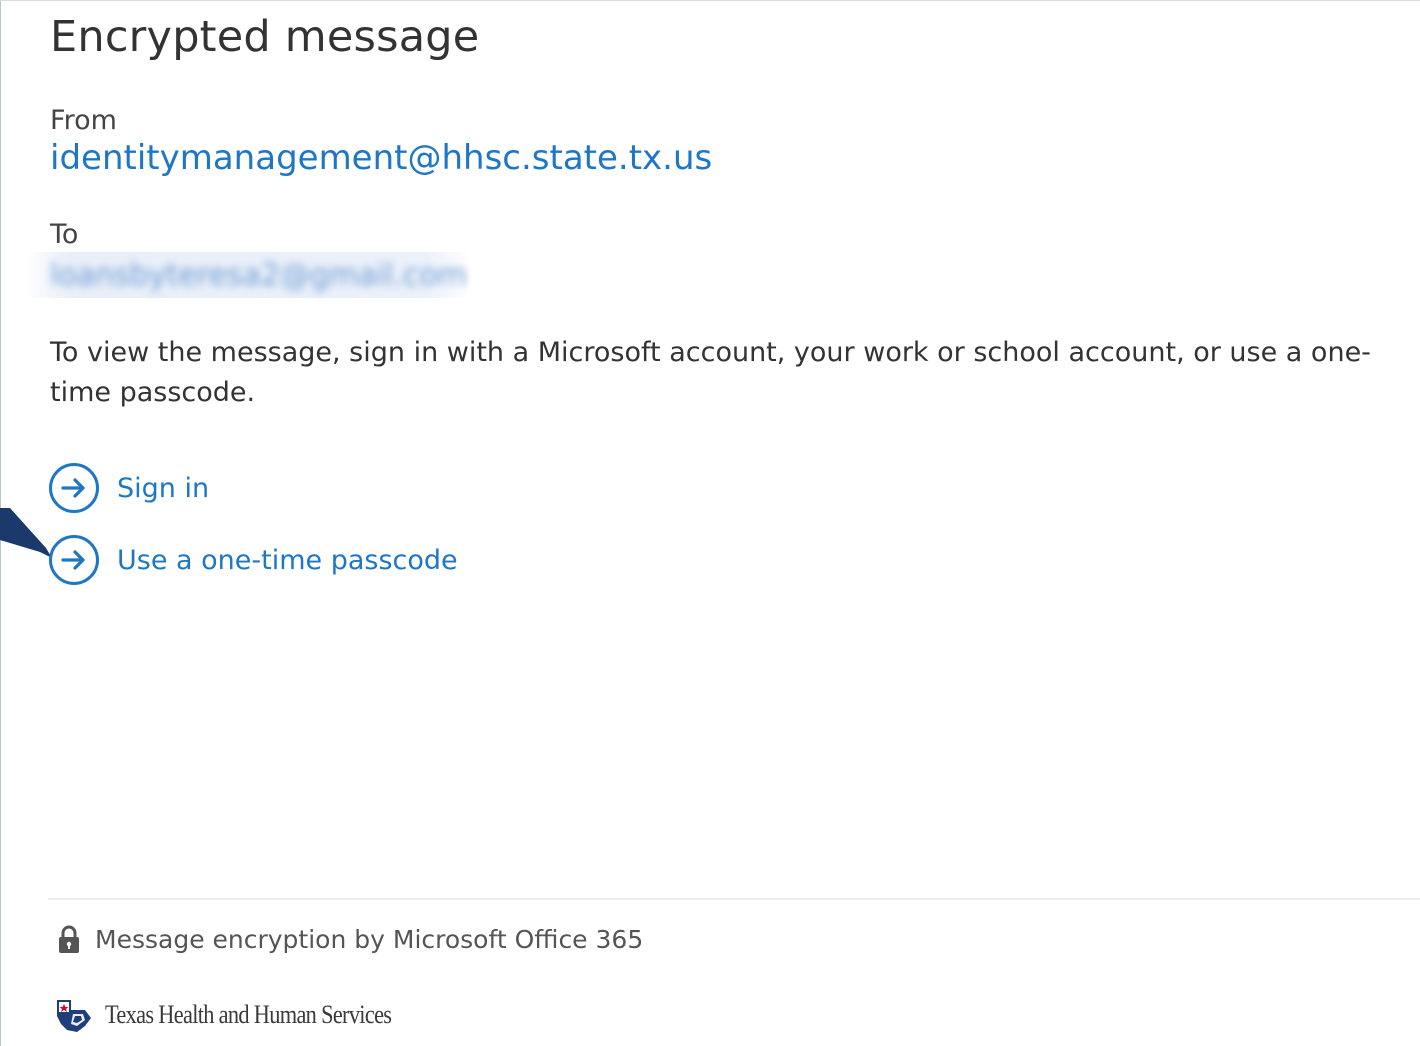 This screenshot has width=1420, height=1046. Describe the element at coordinates (734, 899) in the screenshot. I see `footer-divider` at that location.